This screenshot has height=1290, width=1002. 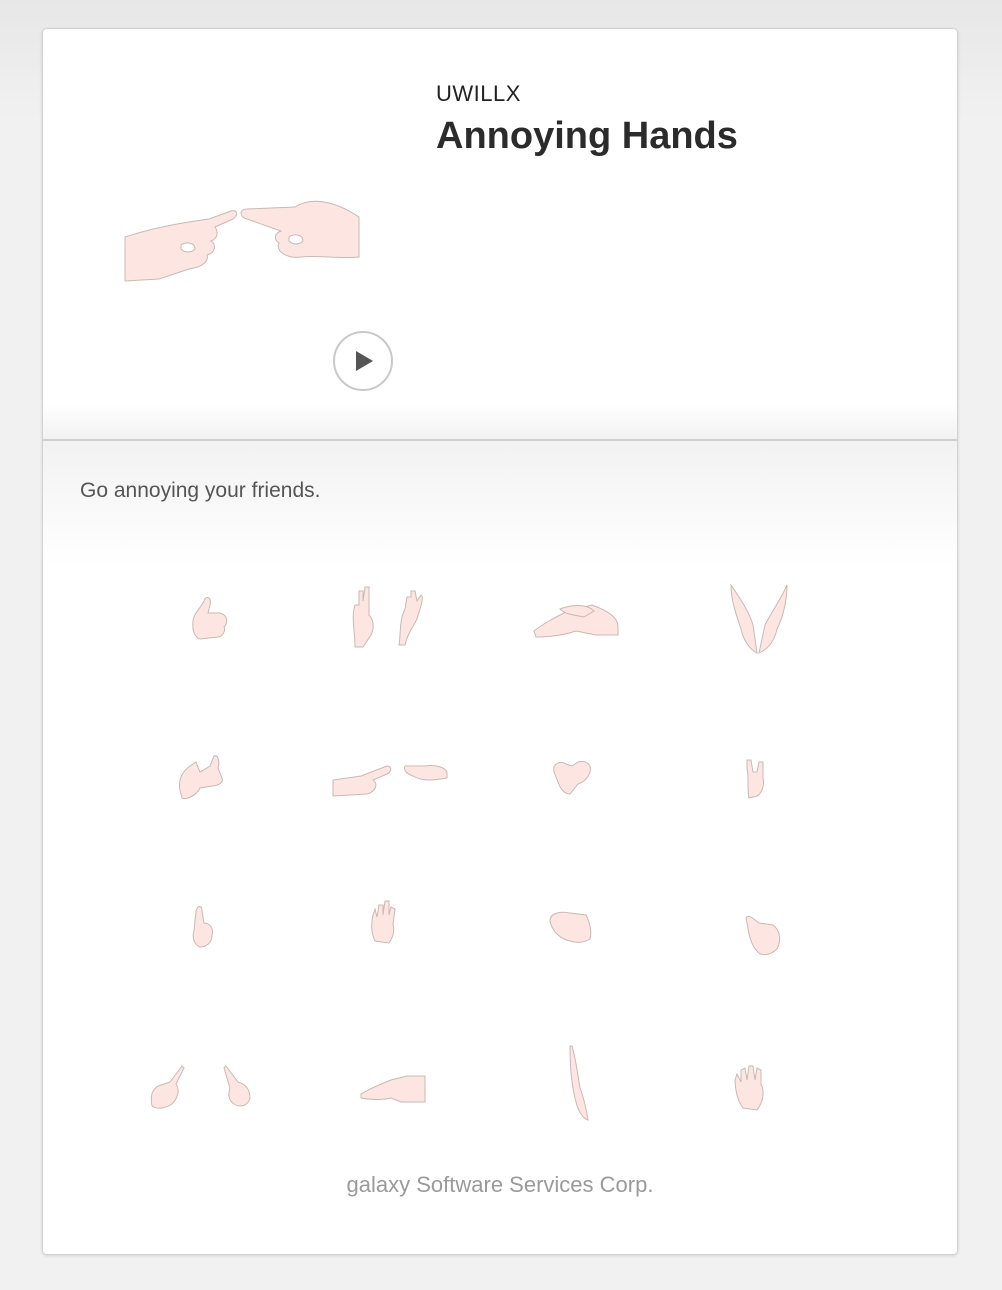 I want to click on rock-sign-icon, so click(x=757, y=766).